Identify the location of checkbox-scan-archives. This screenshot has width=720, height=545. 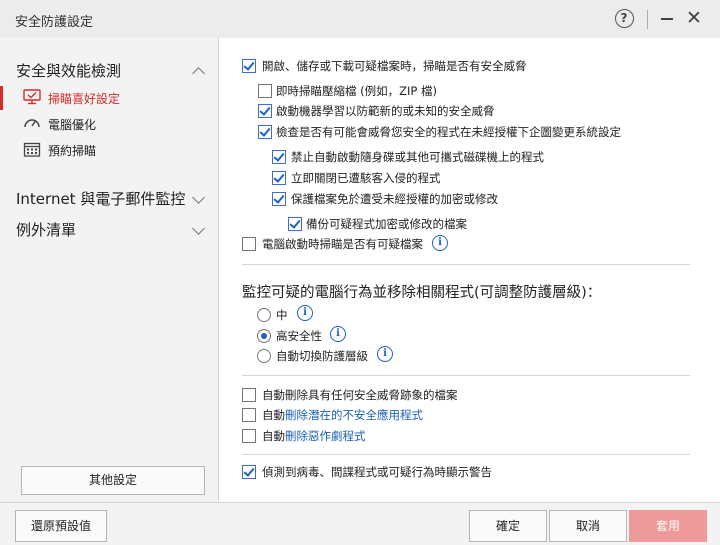
(265, 91).